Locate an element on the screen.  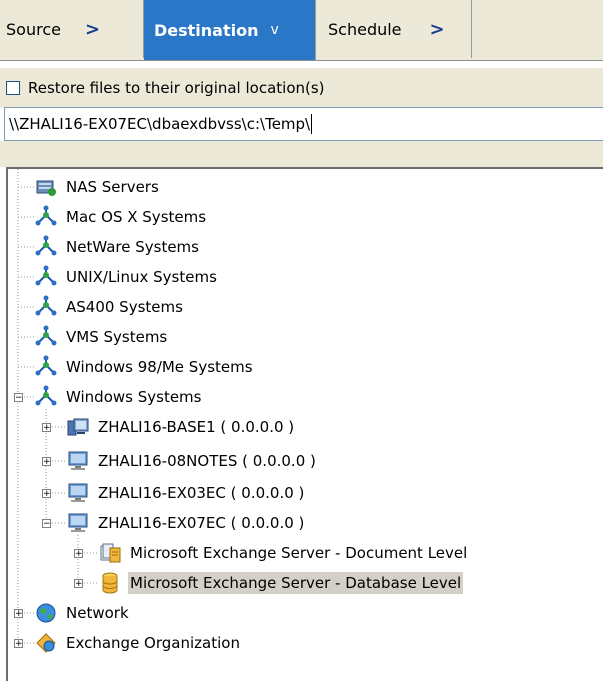
separator-band is located at coordinates (301, 154).